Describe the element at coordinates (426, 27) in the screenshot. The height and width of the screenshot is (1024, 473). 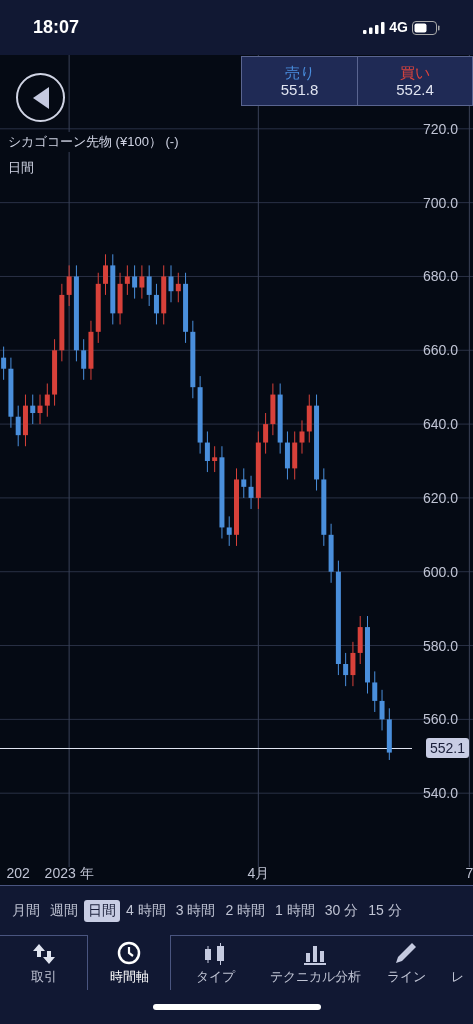
I see `battery-icon` at that location.